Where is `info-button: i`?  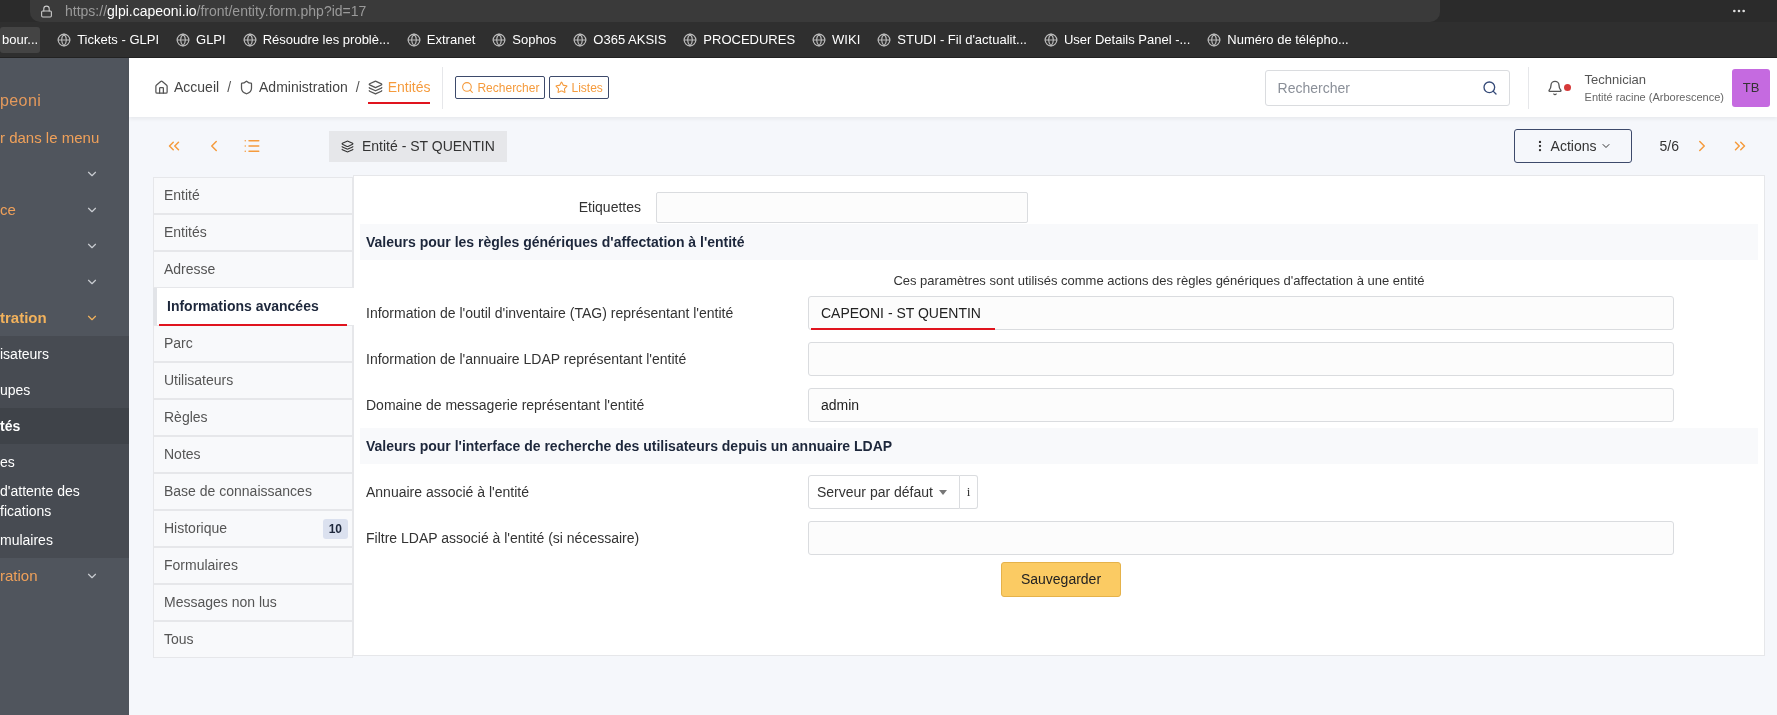
info-button: i is located at coordinates (969, 492).